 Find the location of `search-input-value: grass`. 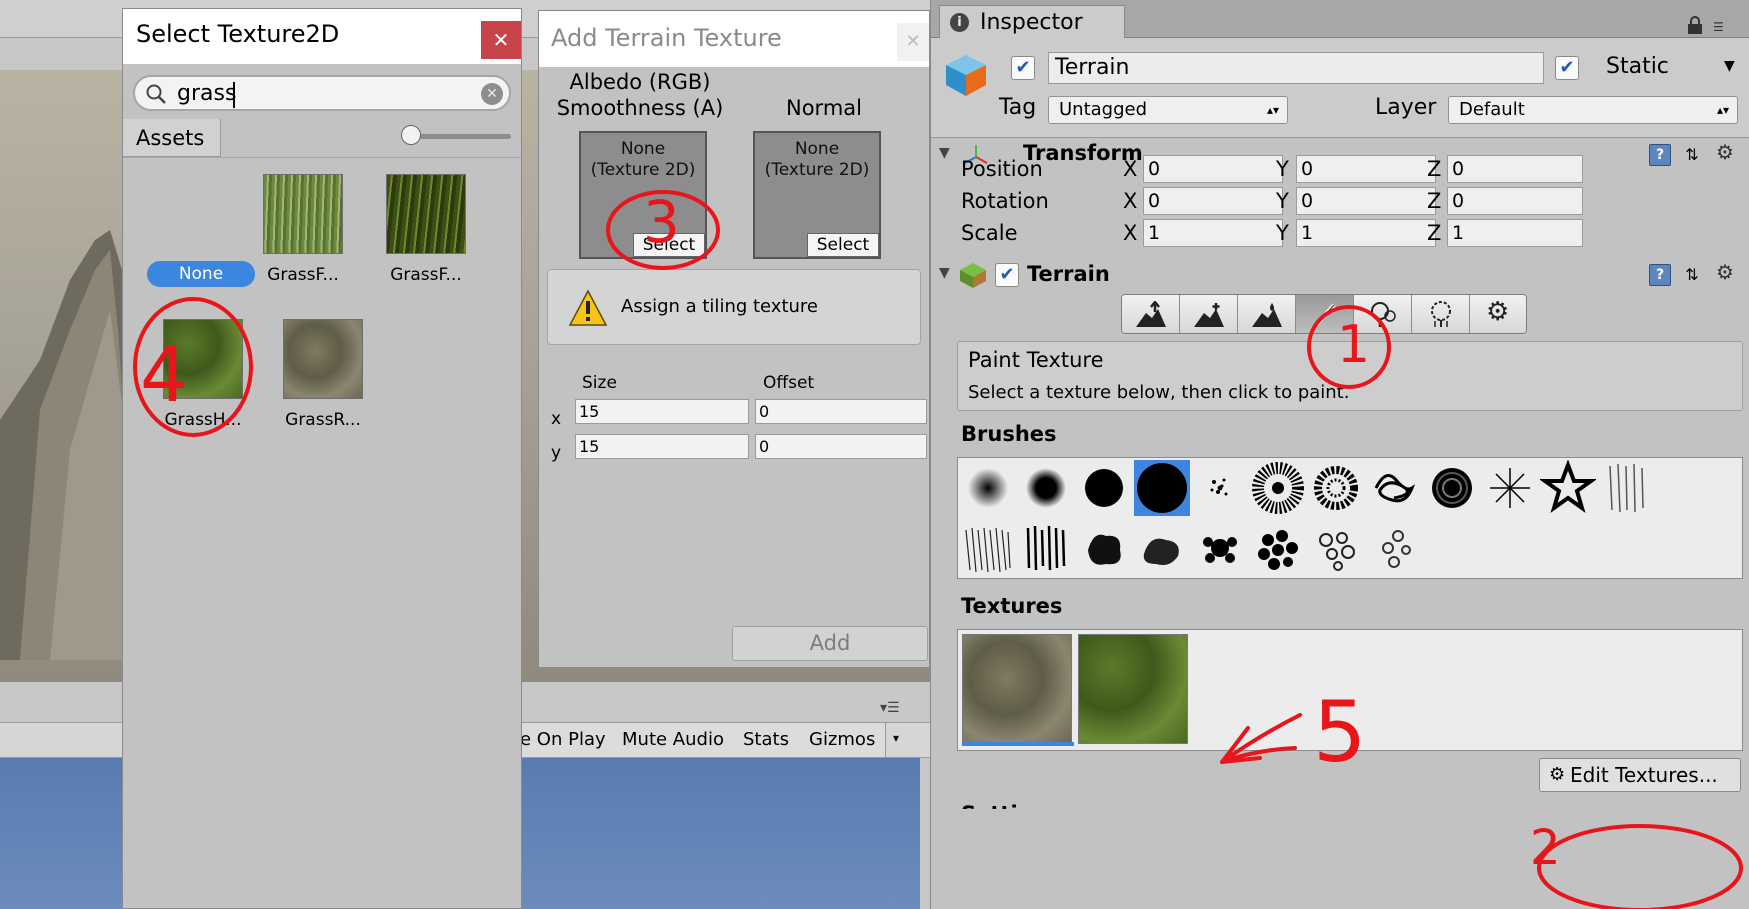

search-input-value: grass is located at coordinates (207, 93).